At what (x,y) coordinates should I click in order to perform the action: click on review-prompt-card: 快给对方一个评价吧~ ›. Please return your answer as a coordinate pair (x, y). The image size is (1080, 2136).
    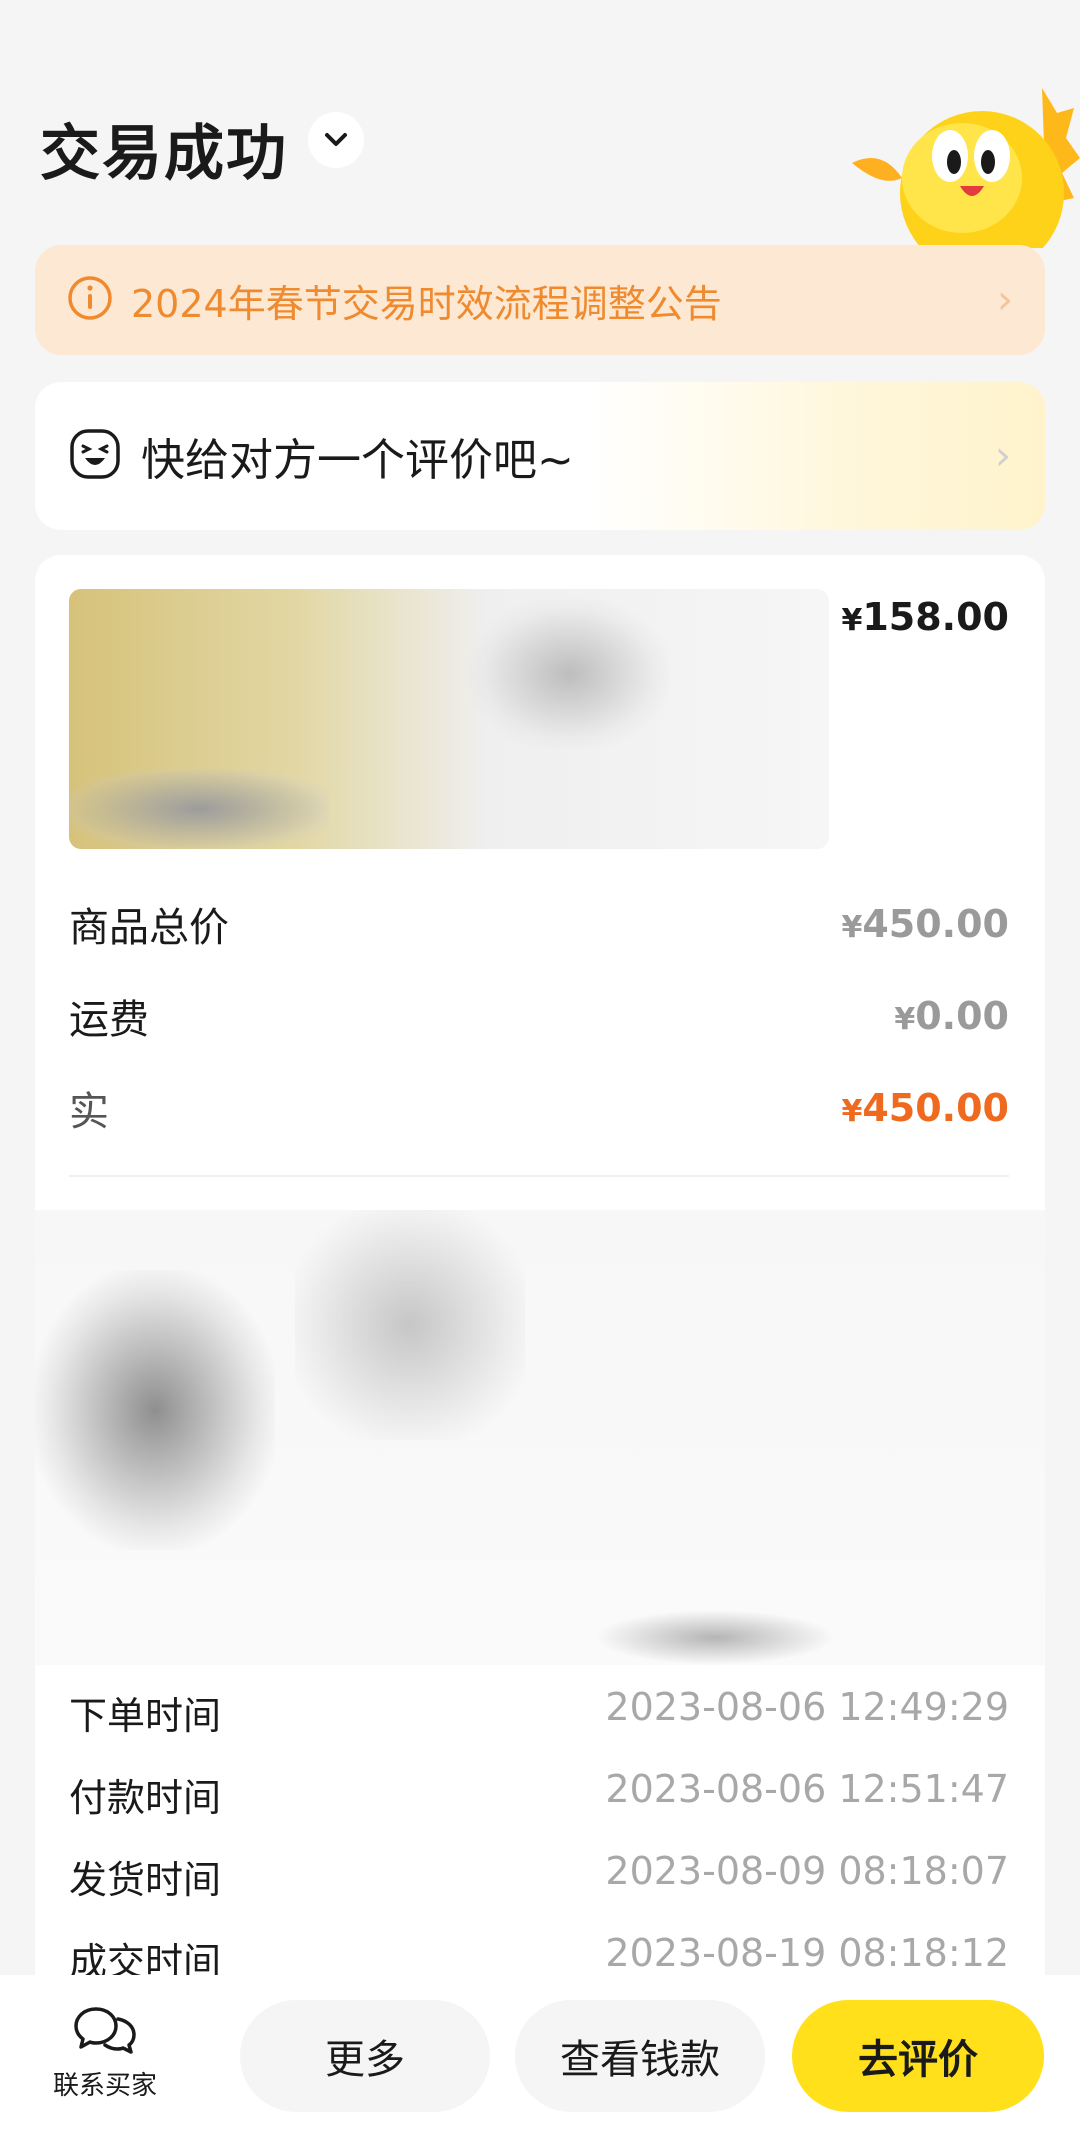
    Looking at the image, I should click on (540, 456).